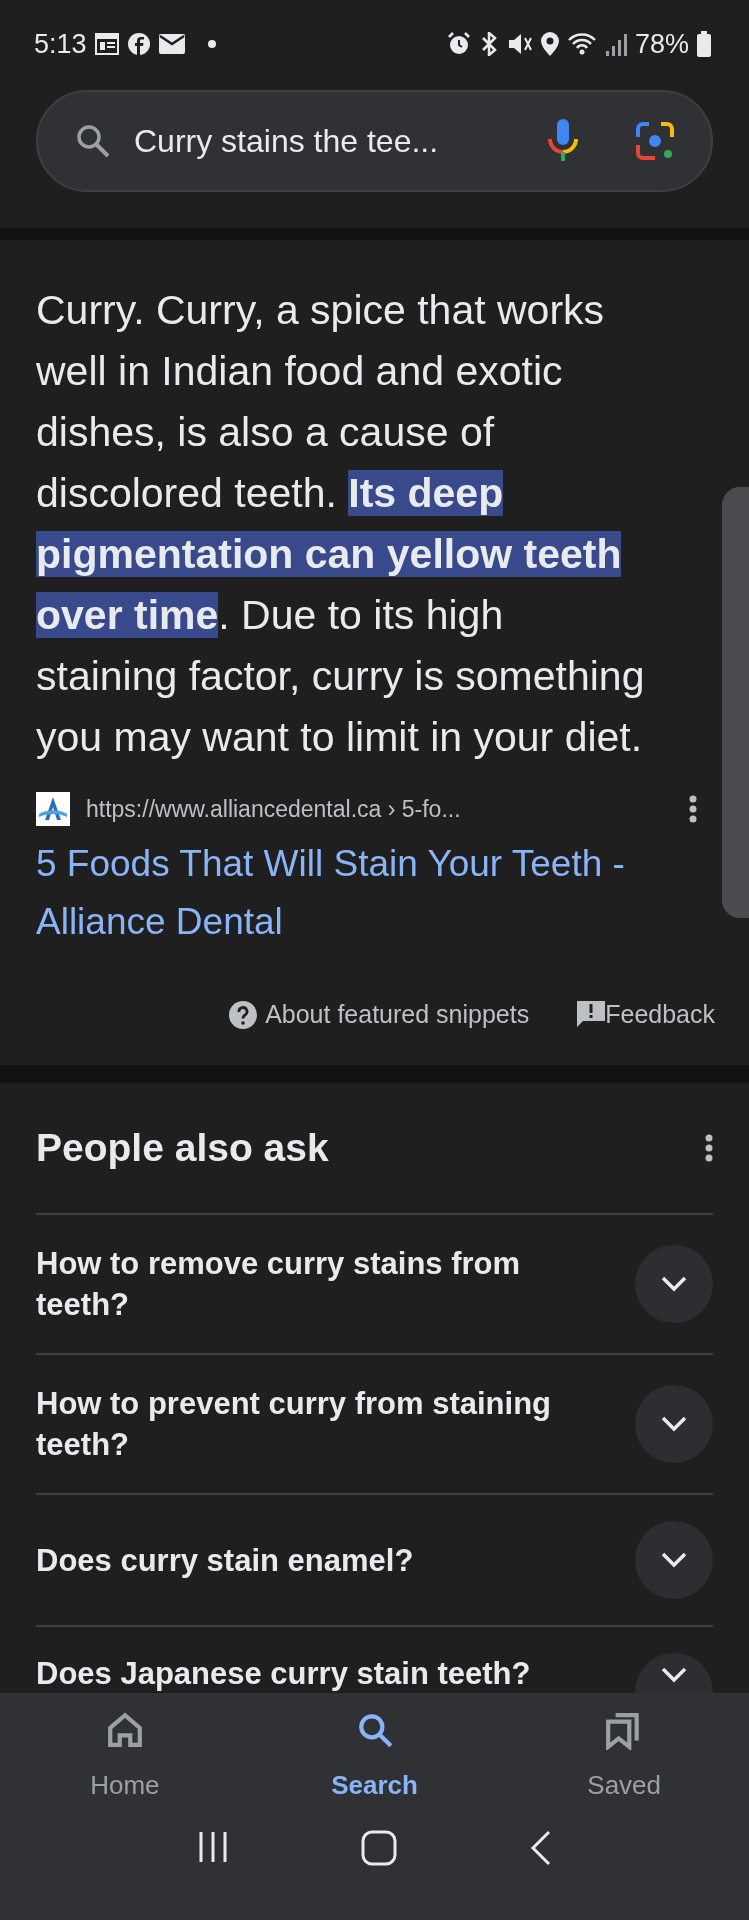 Image resolution: width=749 pixels, height=1920 pixels. Describe the element at coordinates (624, 1757) in the screenshot. I see `nav-tab: Saved` at that location.